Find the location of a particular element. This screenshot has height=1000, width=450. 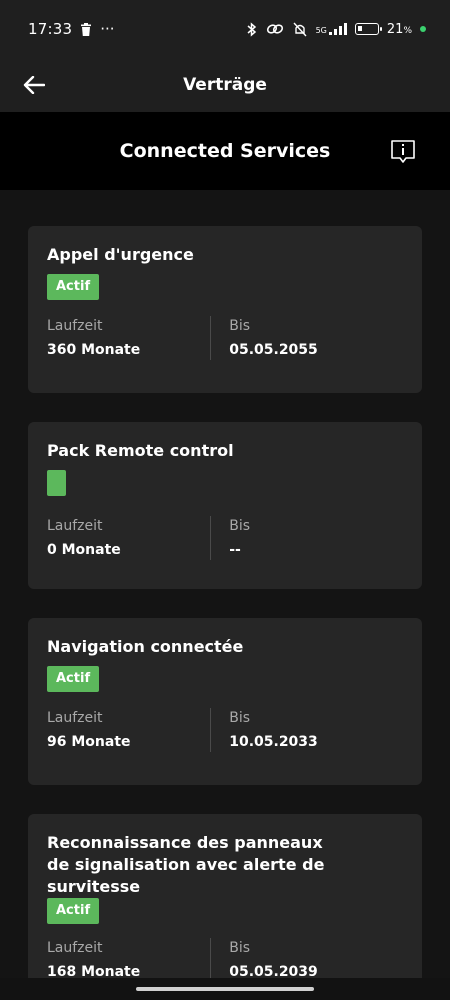

network-type: 5G is located at coordinates (321, 30).